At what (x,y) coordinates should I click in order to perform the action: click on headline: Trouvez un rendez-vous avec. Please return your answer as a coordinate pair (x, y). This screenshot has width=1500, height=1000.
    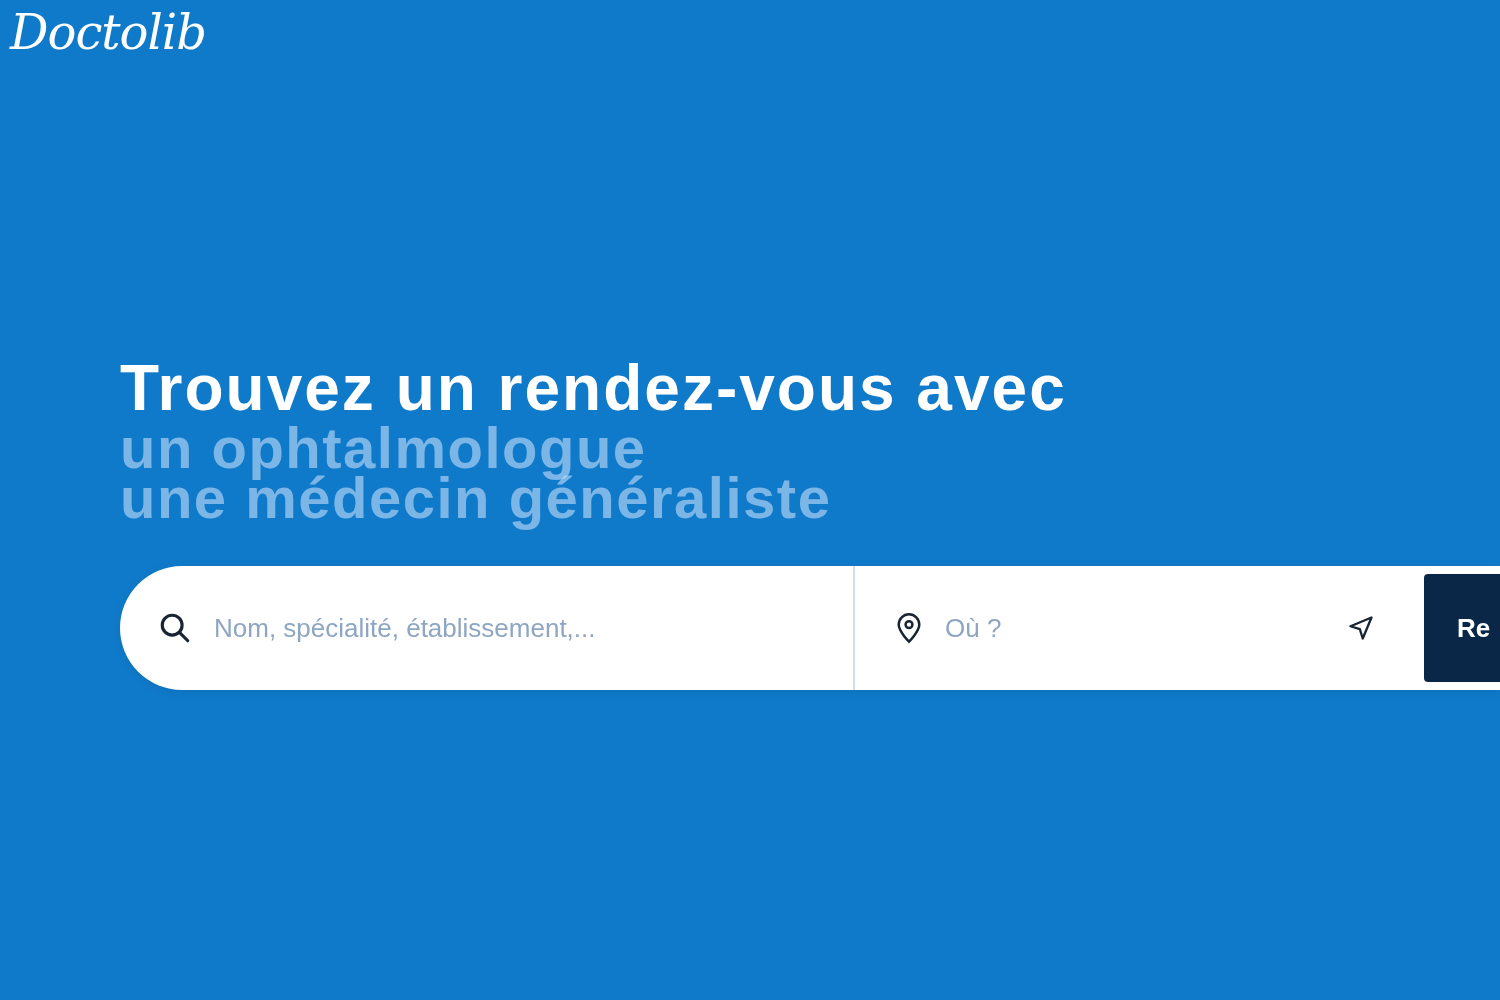
    Looking at the image, I should click on (593, 388).